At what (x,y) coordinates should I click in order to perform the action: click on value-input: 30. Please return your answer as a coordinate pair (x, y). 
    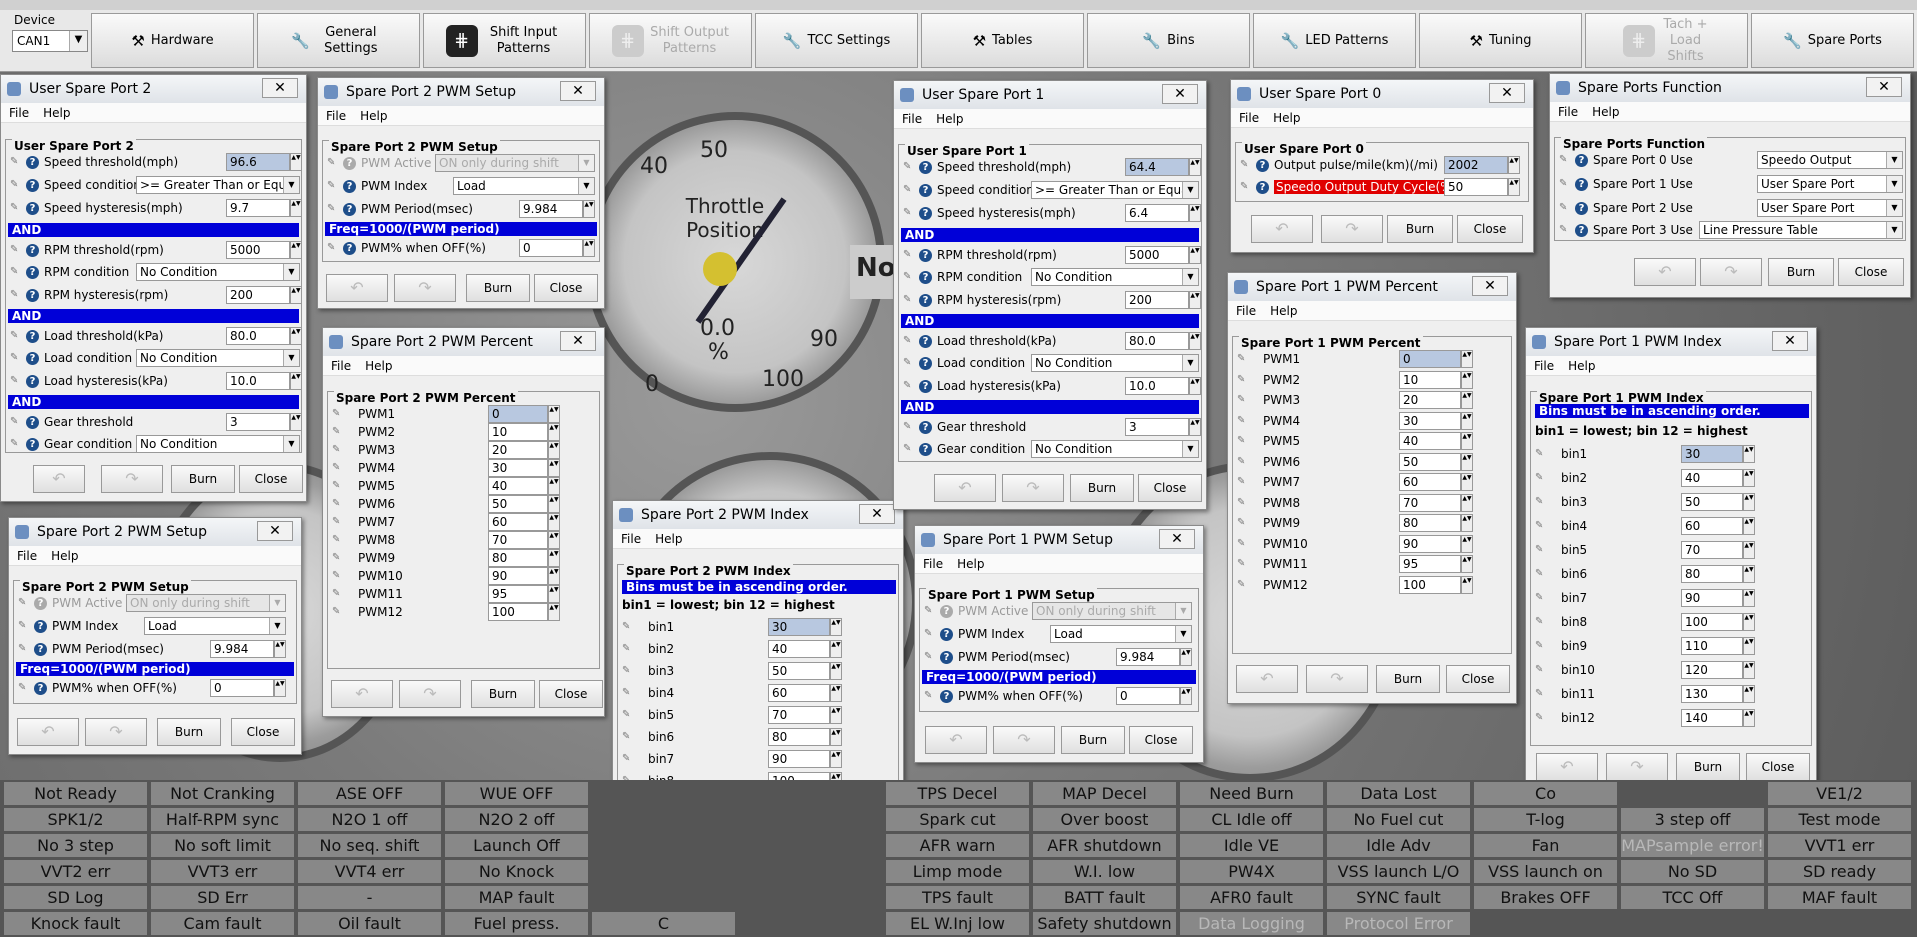
    Looking at the image, I should click on (1712, 454).